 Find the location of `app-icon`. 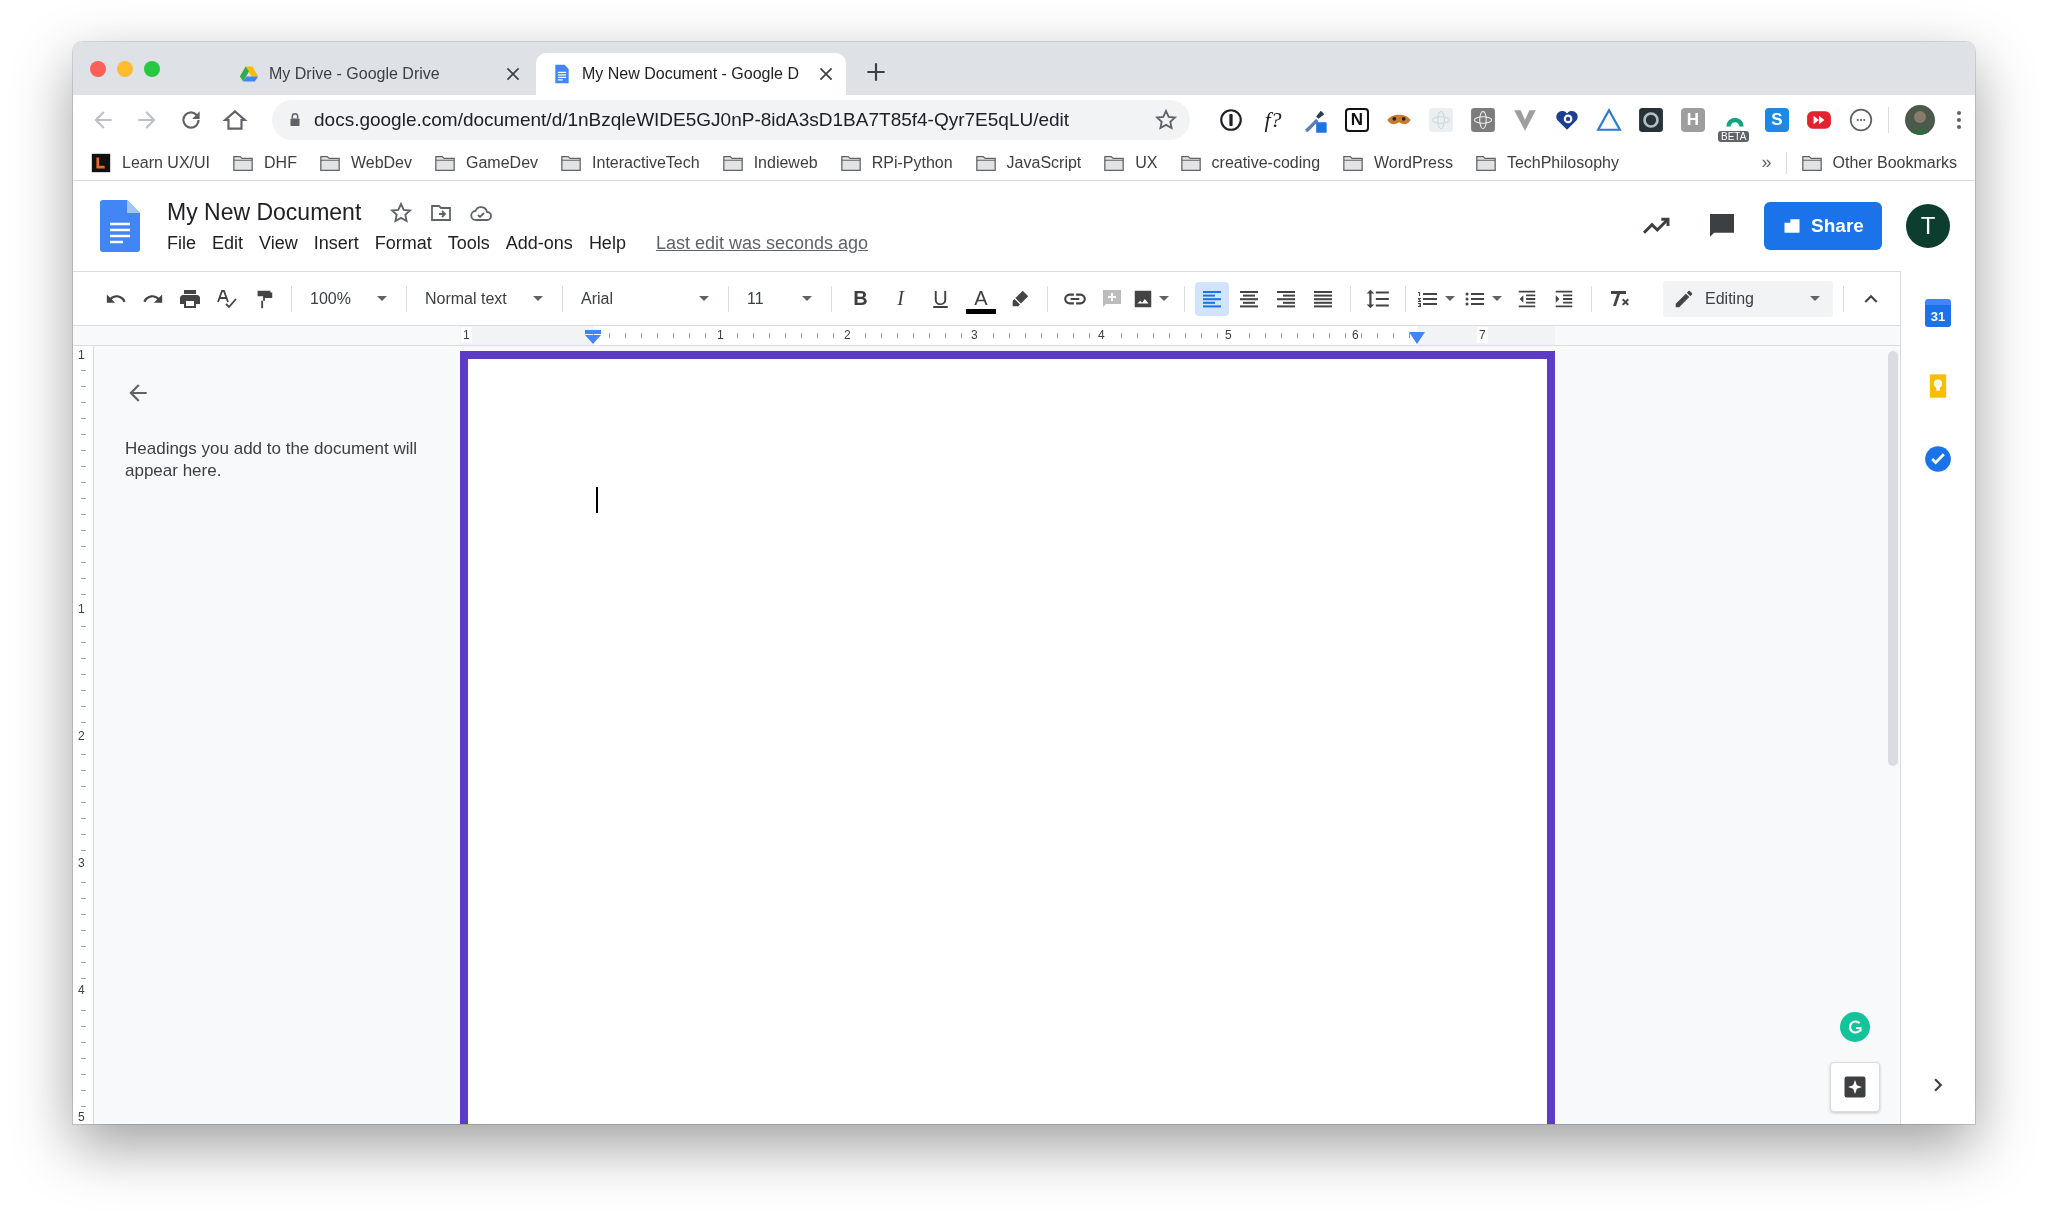

app-icon is located at coordinates (101, 162).